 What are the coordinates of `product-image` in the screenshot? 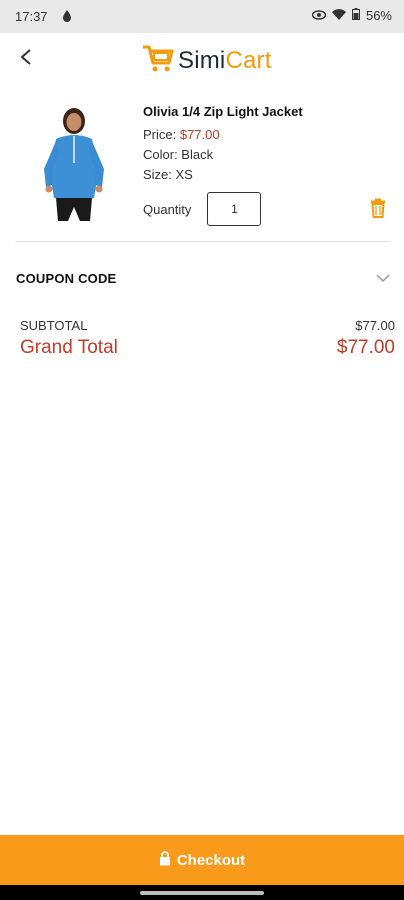 It's located at (74, 165).